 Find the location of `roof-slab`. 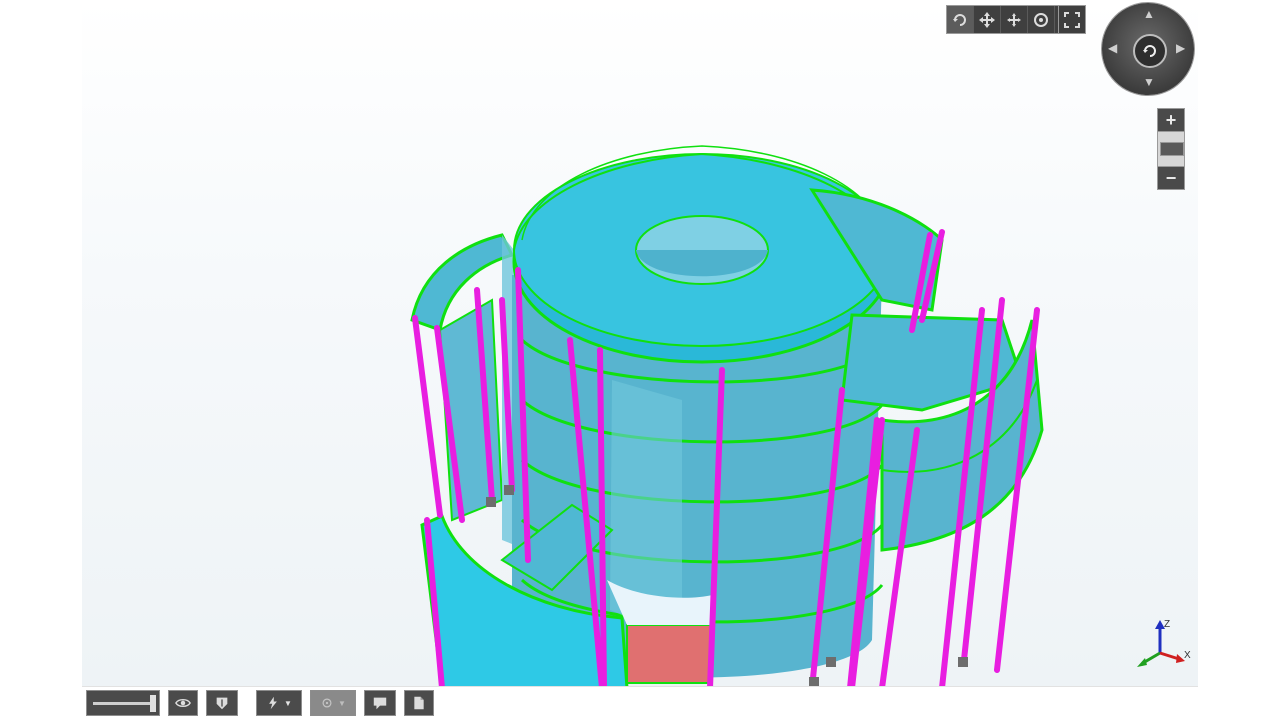

roof-slab is located at coordinates (702, 254).